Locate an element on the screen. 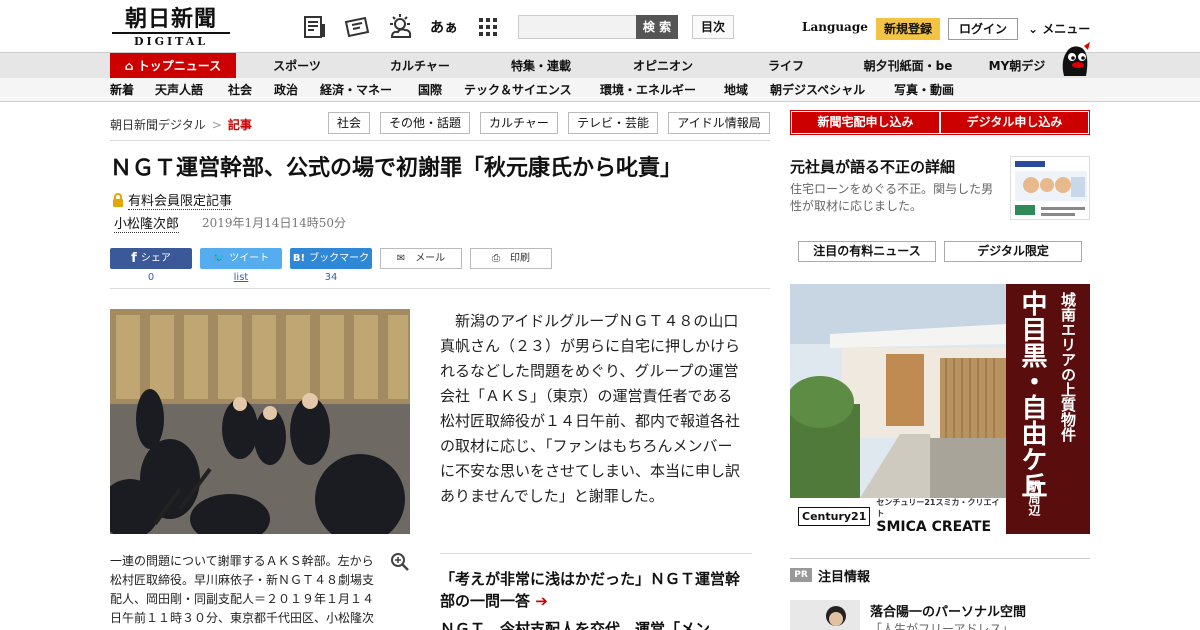 This screenshot has width=1200, height=630. printer-icon: ⎙ is located at coordinates (496, 258).